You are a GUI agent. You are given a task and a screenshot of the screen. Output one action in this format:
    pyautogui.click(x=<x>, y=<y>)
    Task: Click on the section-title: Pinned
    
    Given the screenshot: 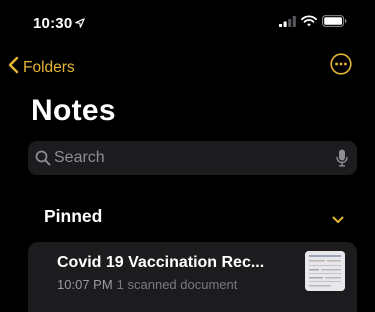 What is the action you would take?
    pyautogui.click(x=73, y=216)
    